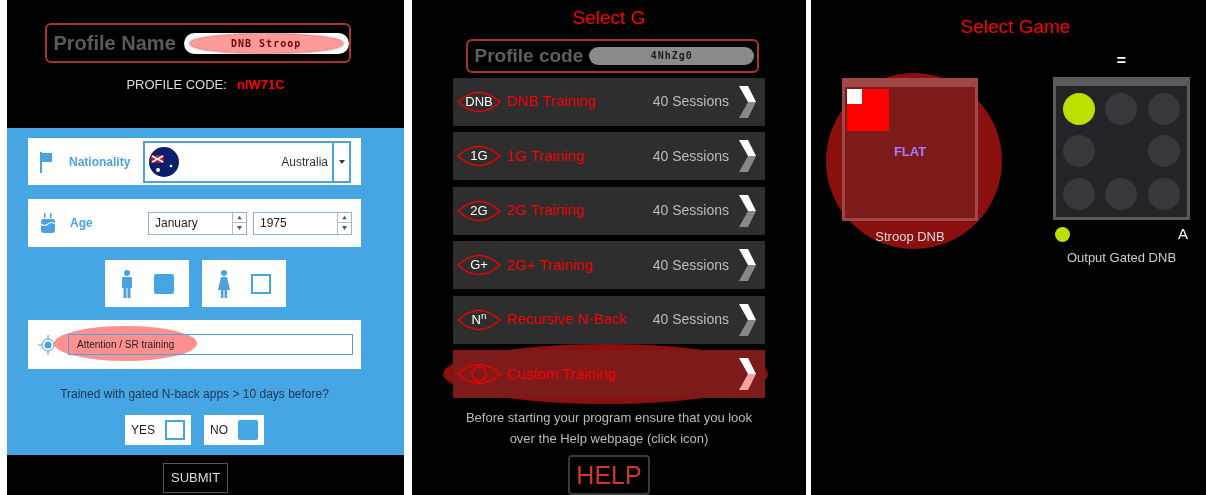  I want to click on year-spinner: 1975, so click(302, 223).